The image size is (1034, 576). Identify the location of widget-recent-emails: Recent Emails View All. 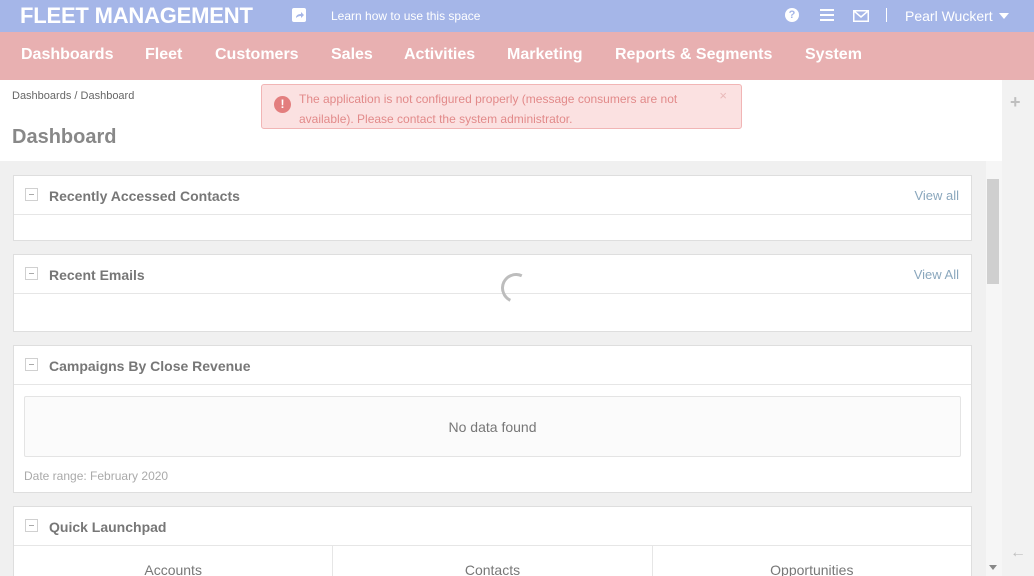
(492, 293).